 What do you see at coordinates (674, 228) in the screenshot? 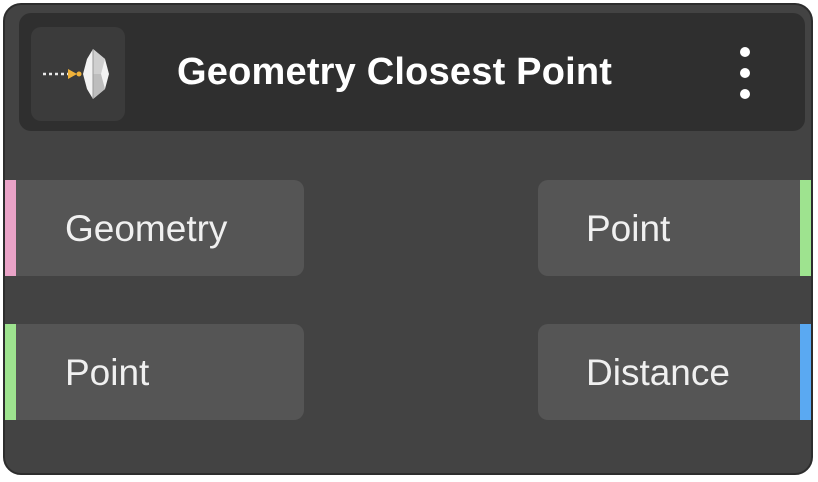
I see `output-port-point: Point` at bounding box center [674, 228].